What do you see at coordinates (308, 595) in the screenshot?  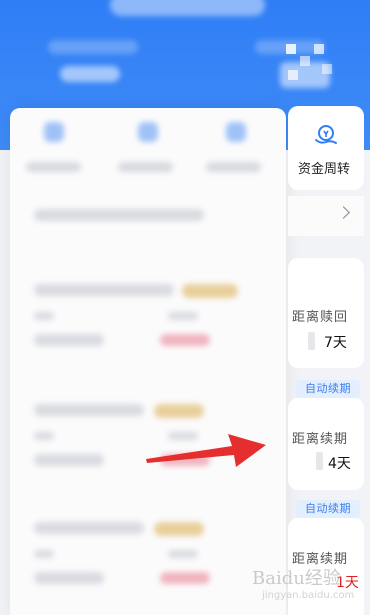 I see `watermark-url: jingyan.baidu.com` at bounding box center [308, 595].